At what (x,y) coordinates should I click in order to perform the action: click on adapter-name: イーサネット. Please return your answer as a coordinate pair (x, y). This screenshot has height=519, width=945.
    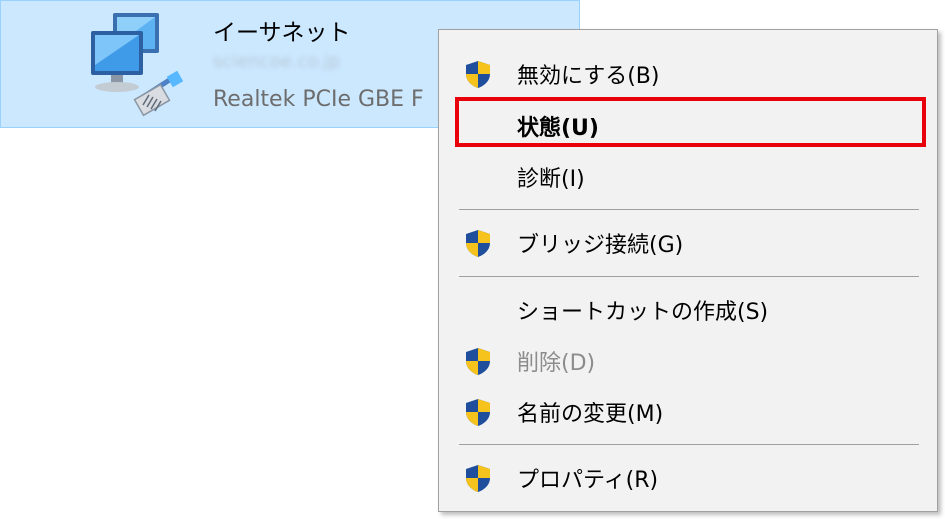
    Looking at the image, I should click on (282, 33).